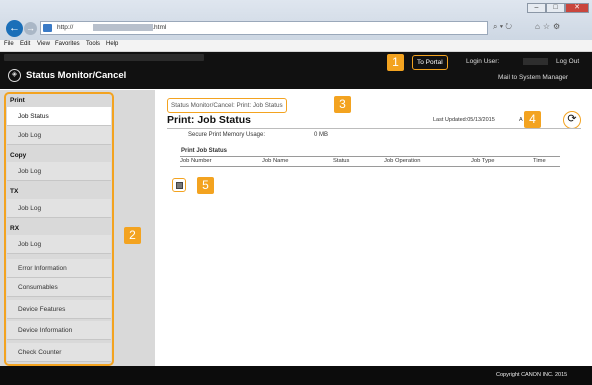 Image resolution: width=592 pixels, height=385 pixels. I want to click on login-user-label: Login User:, so click(483, 61).